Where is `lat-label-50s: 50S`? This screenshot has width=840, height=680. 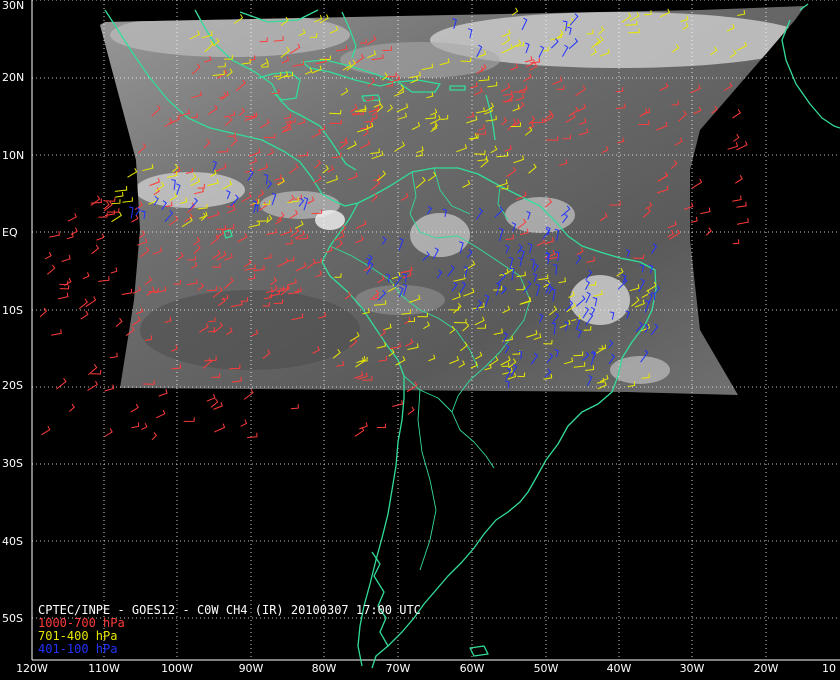
lat-label-50s: 50S is located at coordinates (12, 618).